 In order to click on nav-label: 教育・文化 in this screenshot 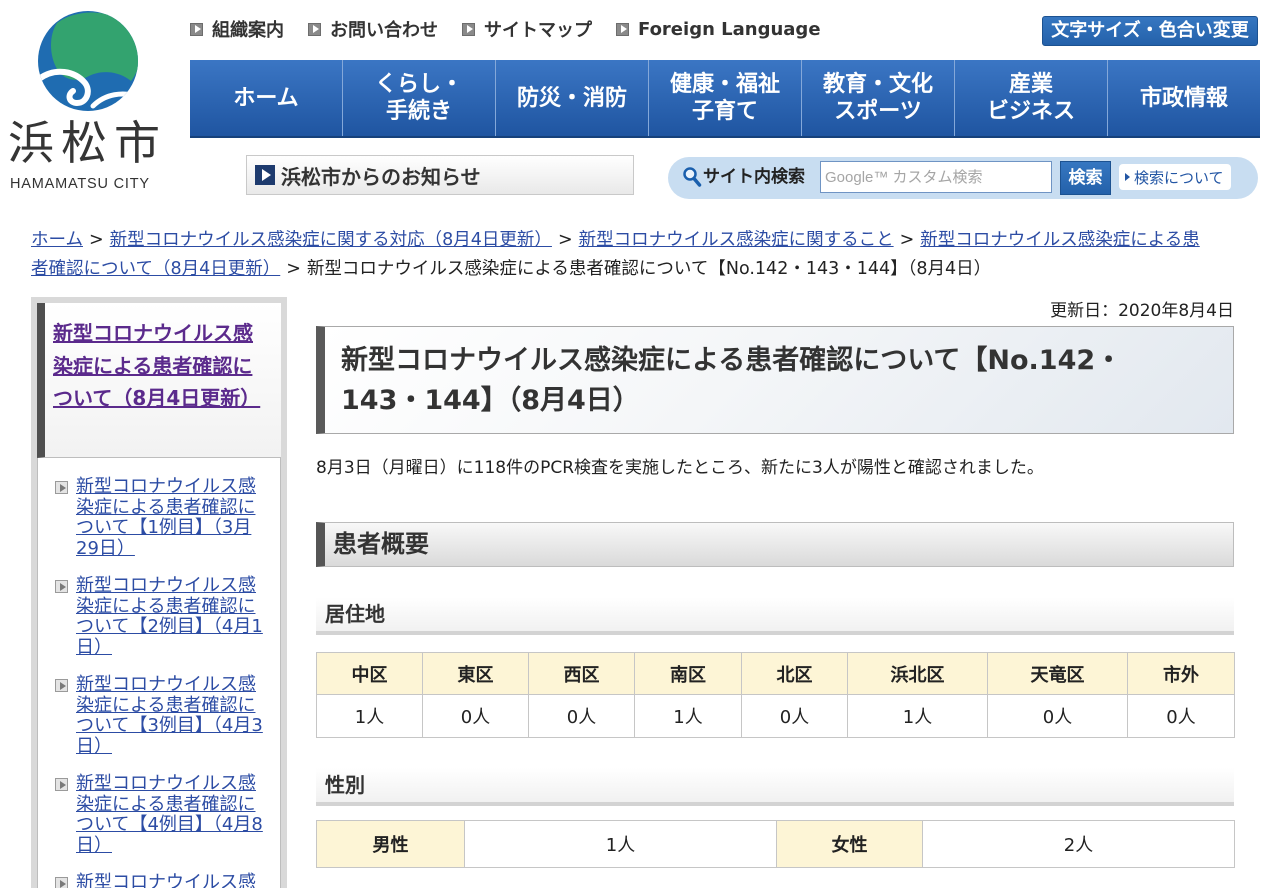, I will do `click(877, 84)`.